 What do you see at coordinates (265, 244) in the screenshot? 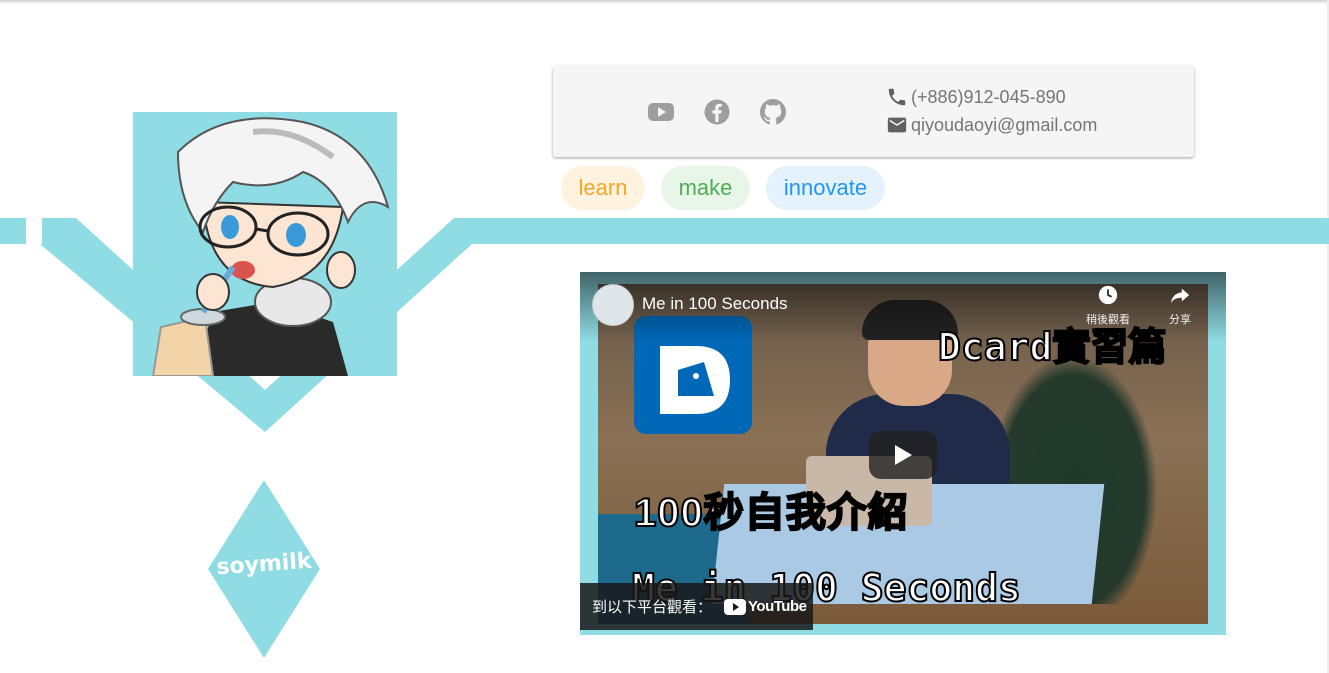
I see `avatar-illustration` at bounding box center [265, 244].